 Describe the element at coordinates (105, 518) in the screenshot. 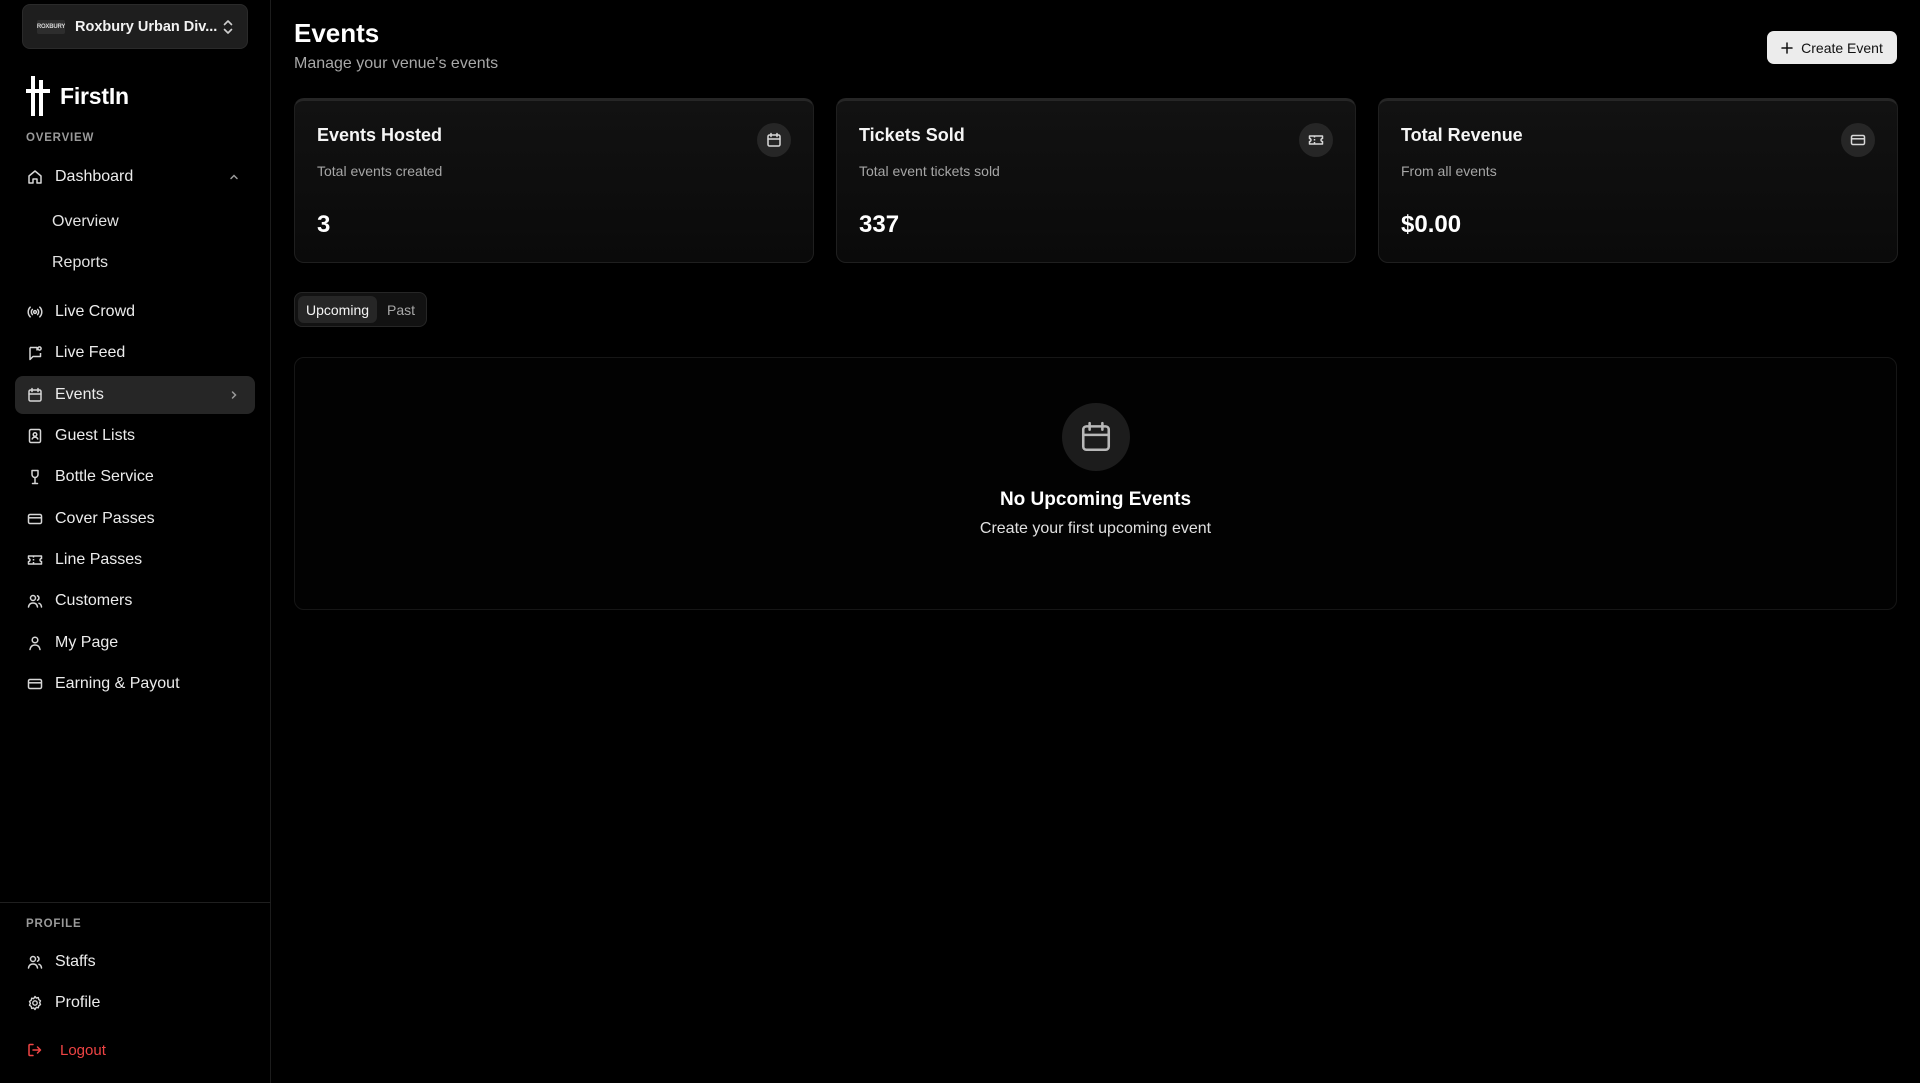

I see `sidebar-item-label: Cover Passes` at that location.